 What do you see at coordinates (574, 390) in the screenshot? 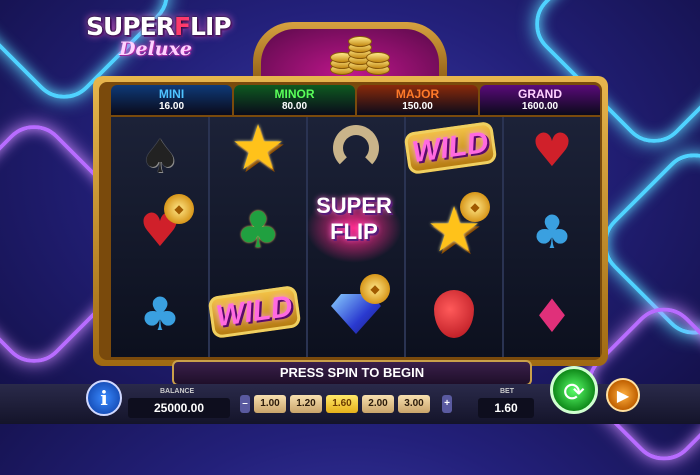
I see `spin-button: ⟳` at bounding box center [574, 390].